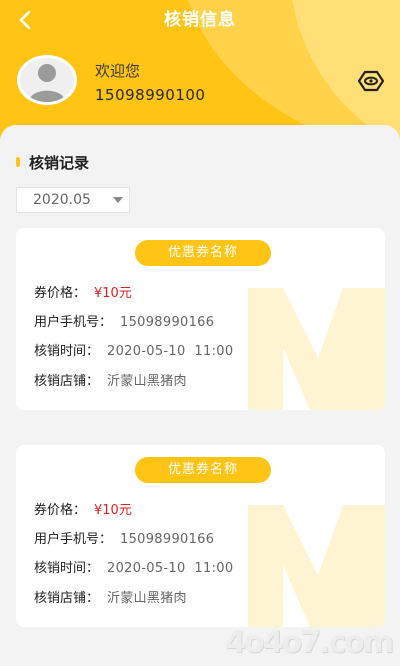  Describe the element at coordinates (18, 162) in the screenshot. I see `section-marker` at that location.